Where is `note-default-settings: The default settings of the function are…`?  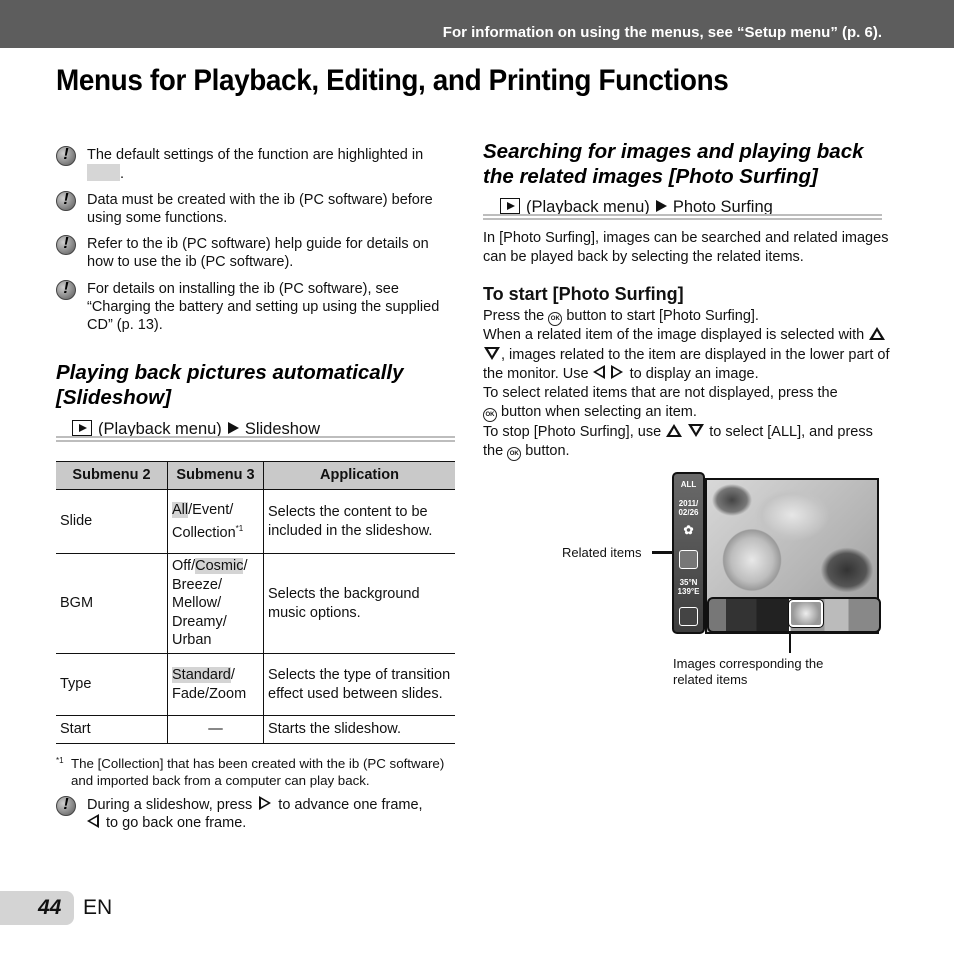
note-default-settings: The default settings of the function are… is located at coordinates (256, 164).